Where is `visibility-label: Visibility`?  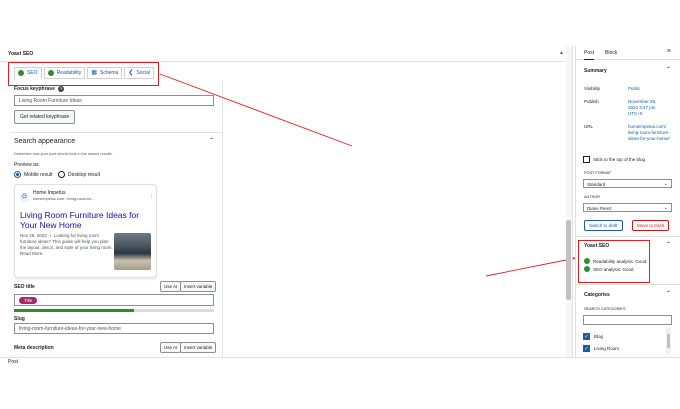
visibility-label: Visibility is located at coordinates (592, 88).